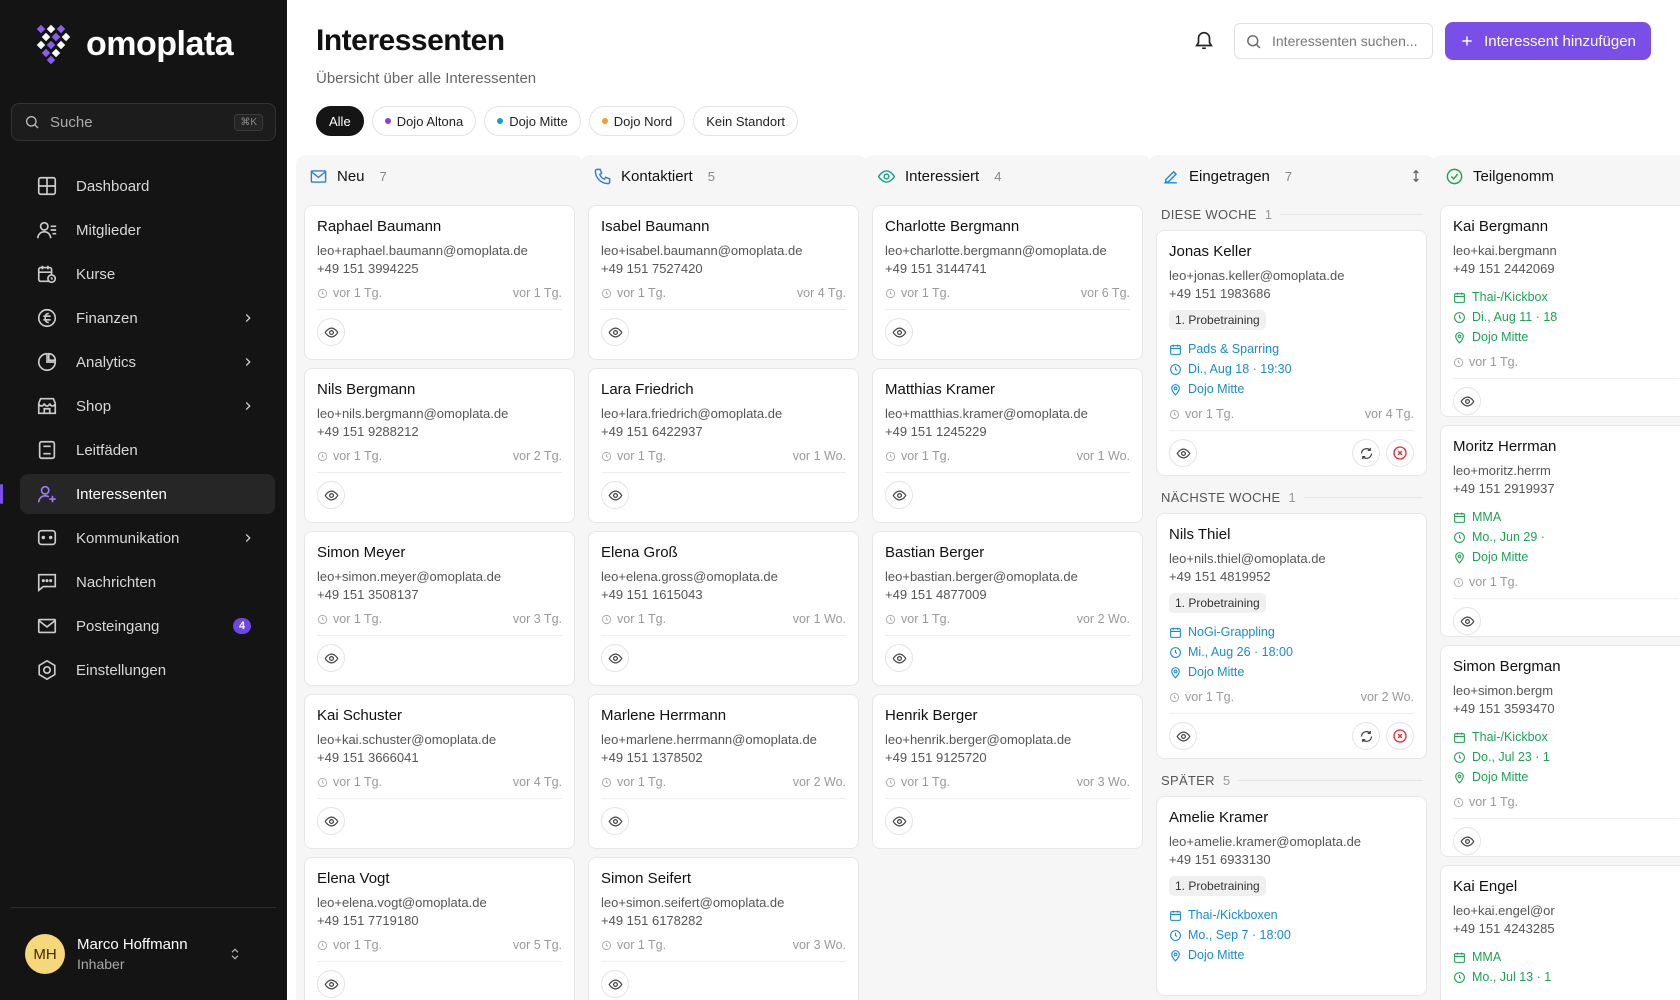  Describe the element at coordinates (147, 582) in the screenshot. I see `sidebar-item-nachrichten: Nachrichten` at that location.